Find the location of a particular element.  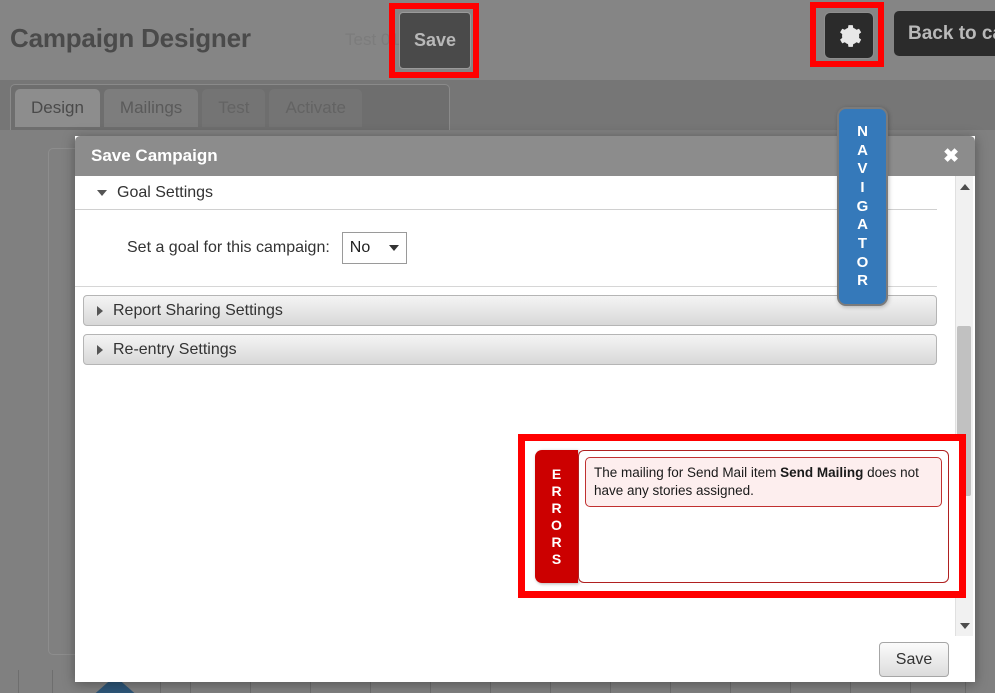

tab-activate: Activate is located at coordinates (315, 108).